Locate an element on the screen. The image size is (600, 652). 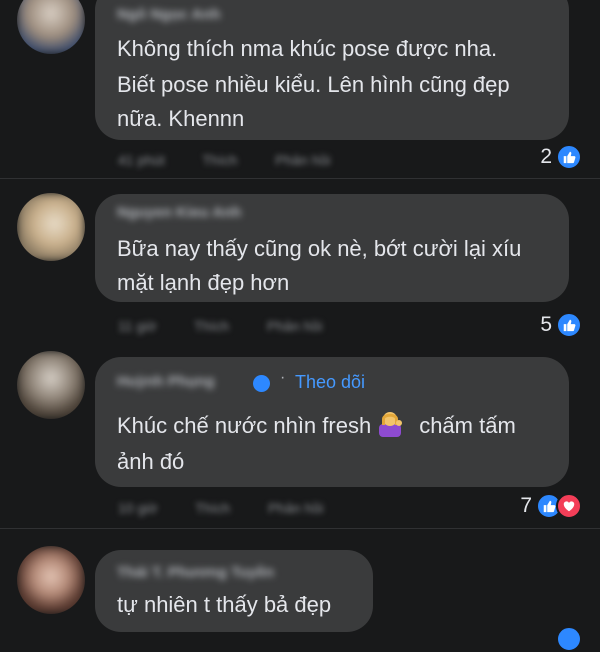
reaction-summary: 5 is located at coordinates (561, 325).